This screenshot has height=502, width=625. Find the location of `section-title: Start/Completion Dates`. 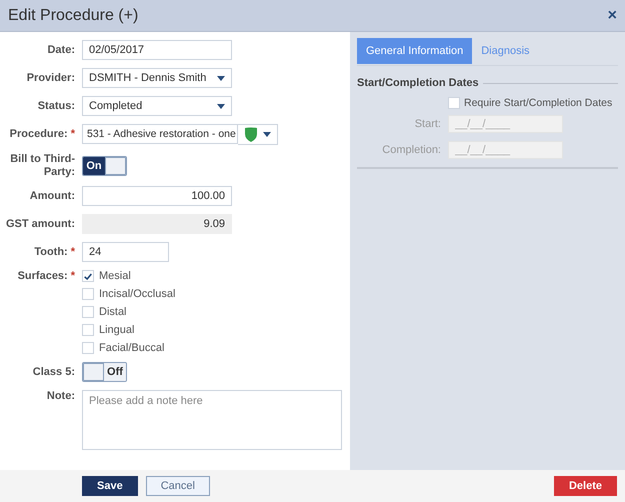

section-title: Start/Completion Dates is located at coordinates (418, 83).